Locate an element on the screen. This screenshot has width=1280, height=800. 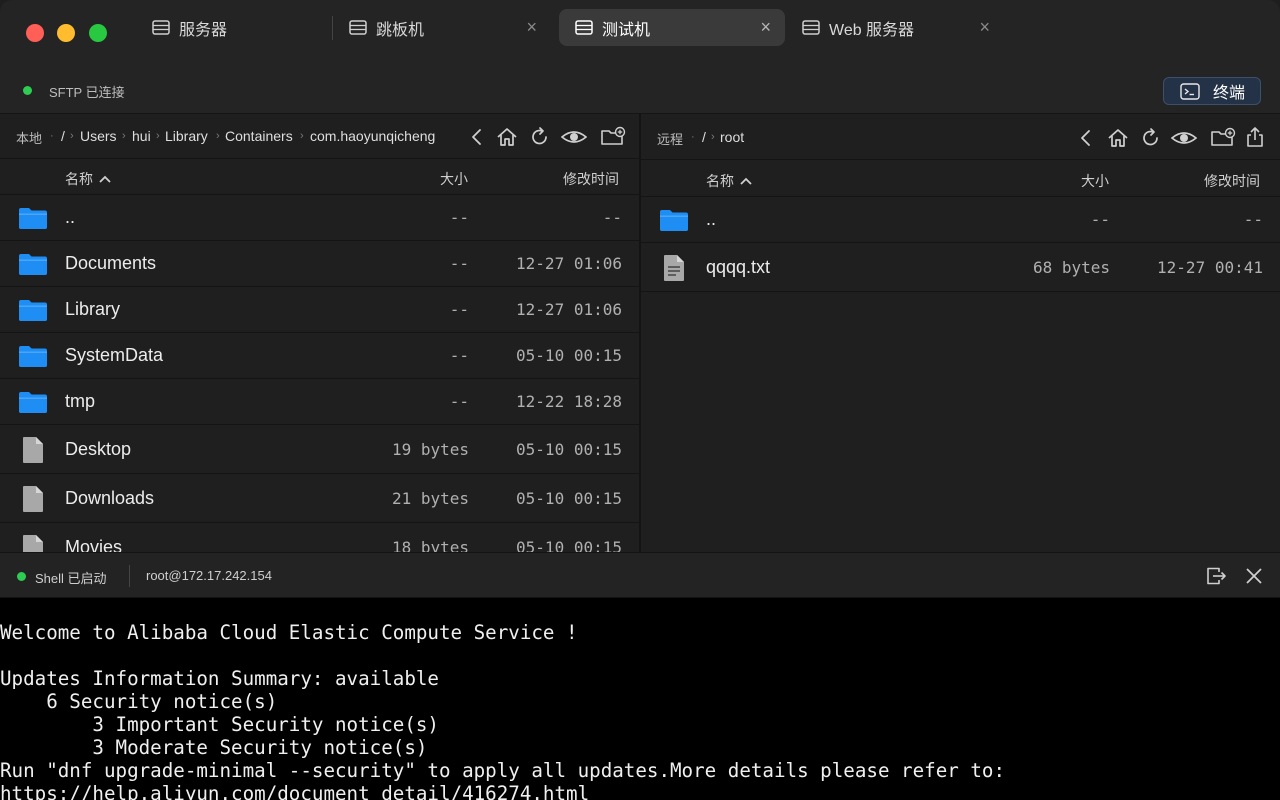
file-modified: 12-27 01:06 is located at coordinates (569, 263).